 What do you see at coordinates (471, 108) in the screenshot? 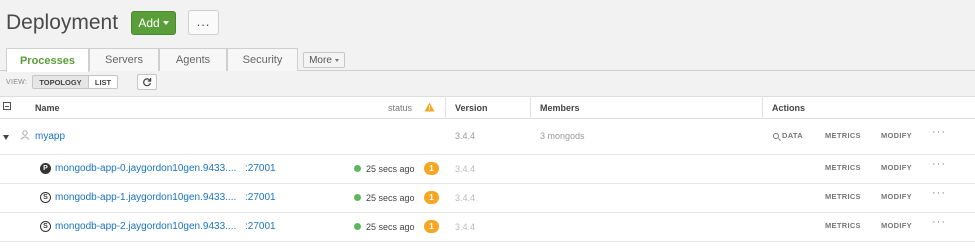
I see `column-version: Version` at bounding box center [471, 108].